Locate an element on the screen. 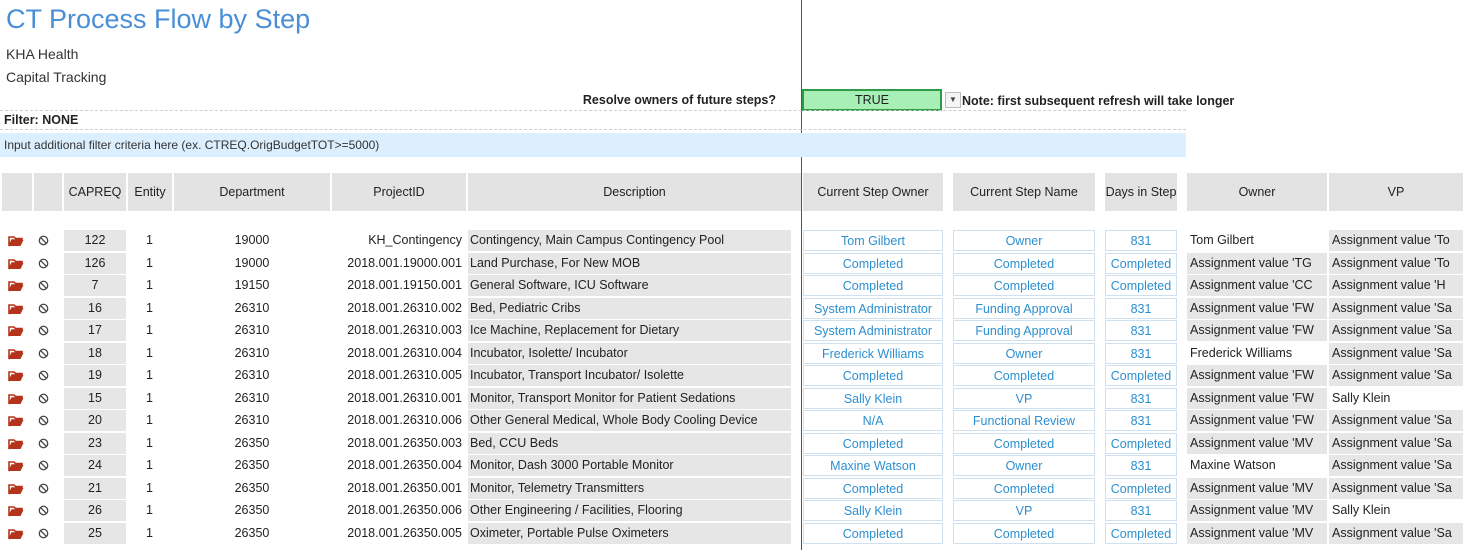  cell-capreq: 16 is located at coordinates (95, 308).